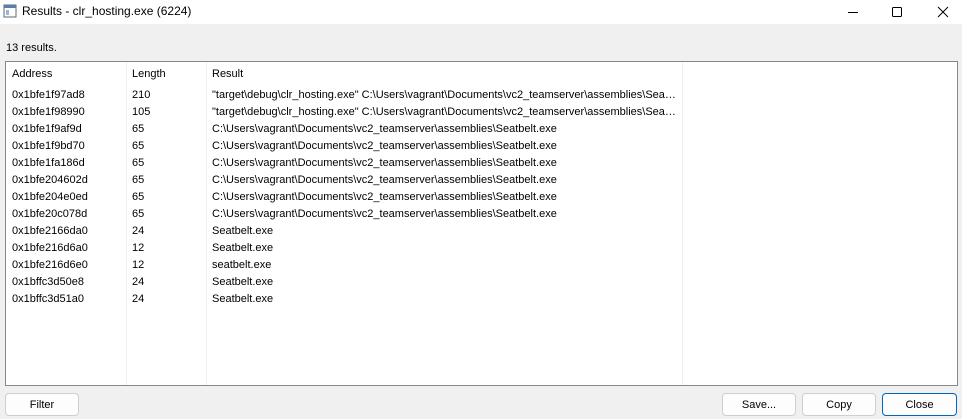 The width and height of the screenshot is (962, 419). What do you see at coordinates (242, 265) in the screenshot?
I see `result-cell: seatbelt.exe` at bounding box center [242, 265].